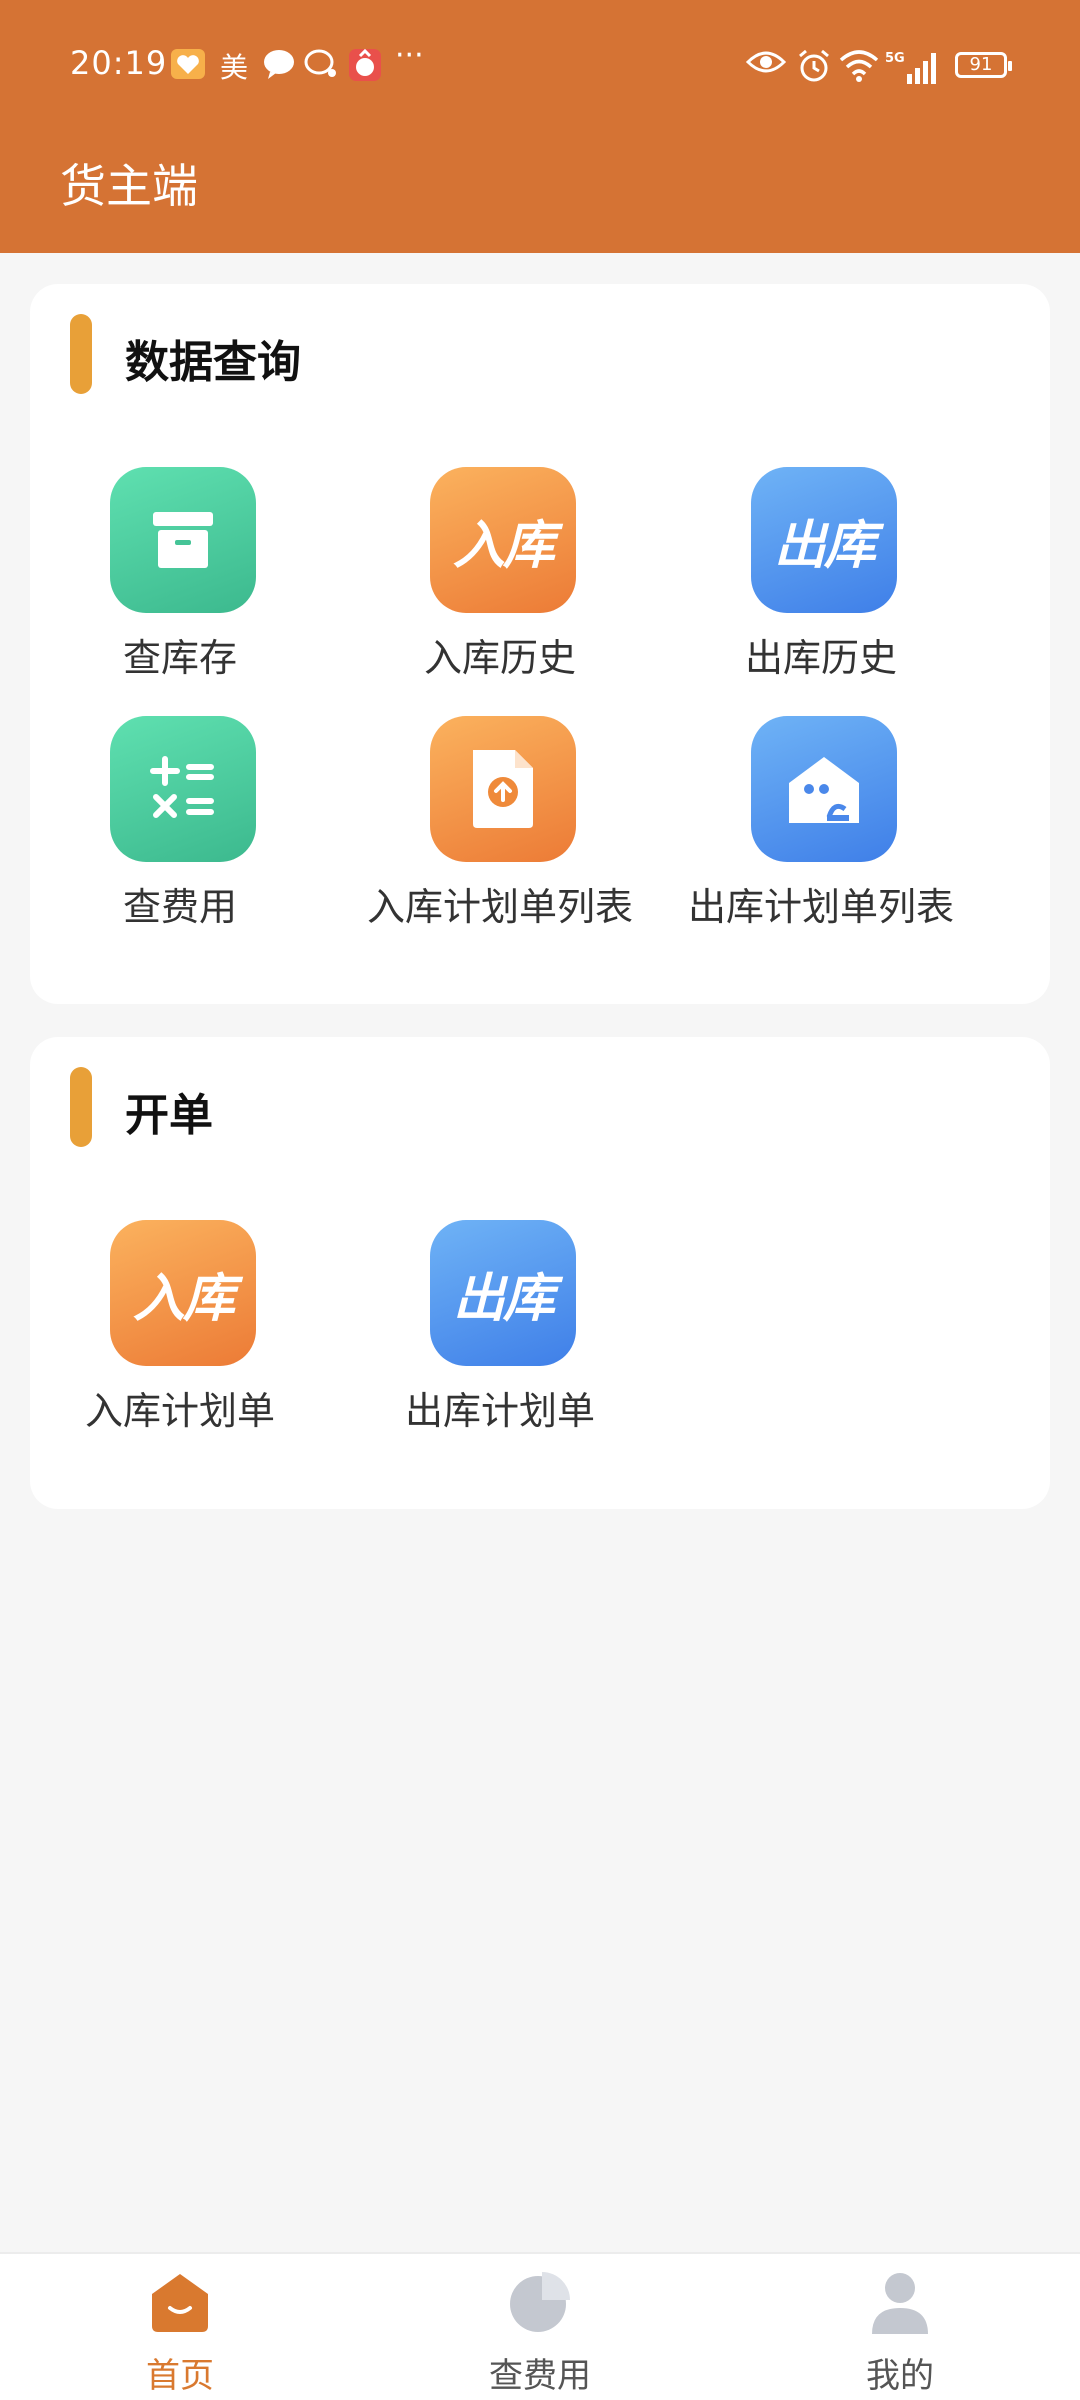 This screenshot has height=2400, width=1080. Describe the element at coordinates (820, 907) in the screenshot. I see `item-label: 出库计划单列表` at that location.